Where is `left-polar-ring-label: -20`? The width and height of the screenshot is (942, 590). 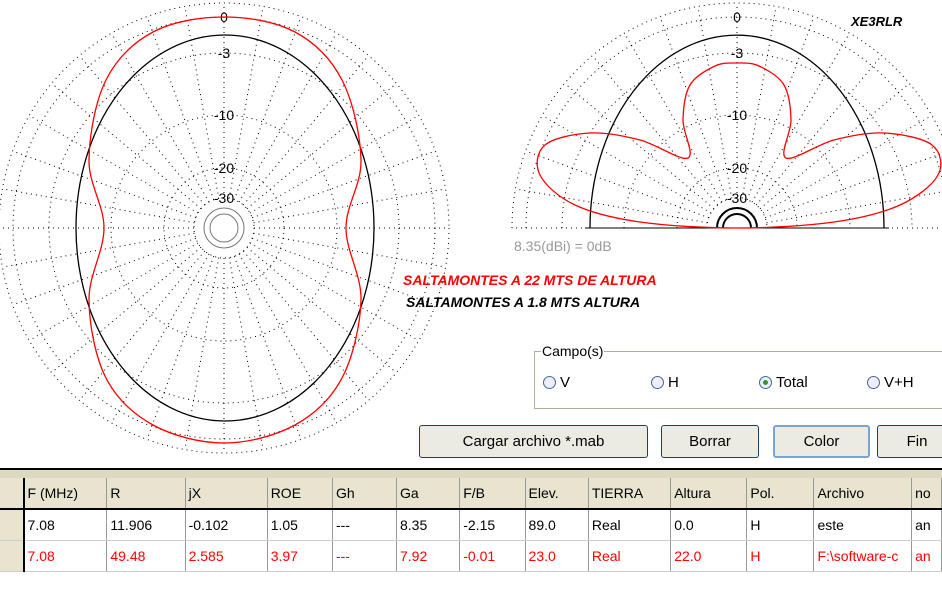 left-polar-ring-label: -20 is located at coordinates (224, 168).